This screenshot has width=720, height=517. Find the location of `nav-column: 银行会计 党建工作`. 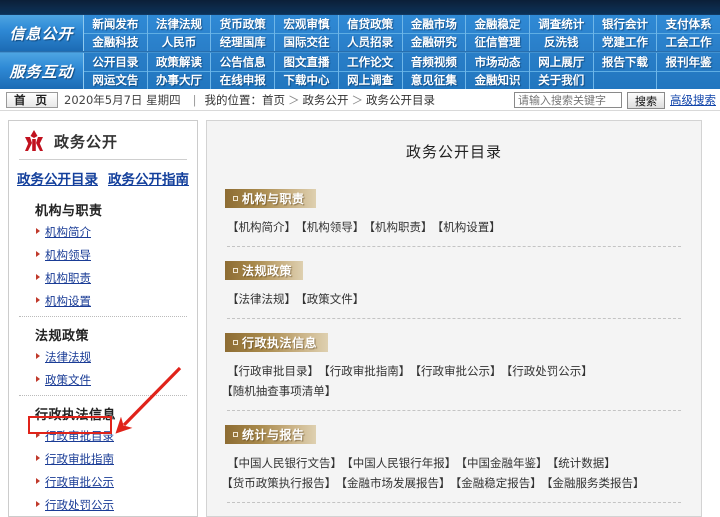

nav-column: 银行会计 党建工作 is located at coordinates (625, 33).